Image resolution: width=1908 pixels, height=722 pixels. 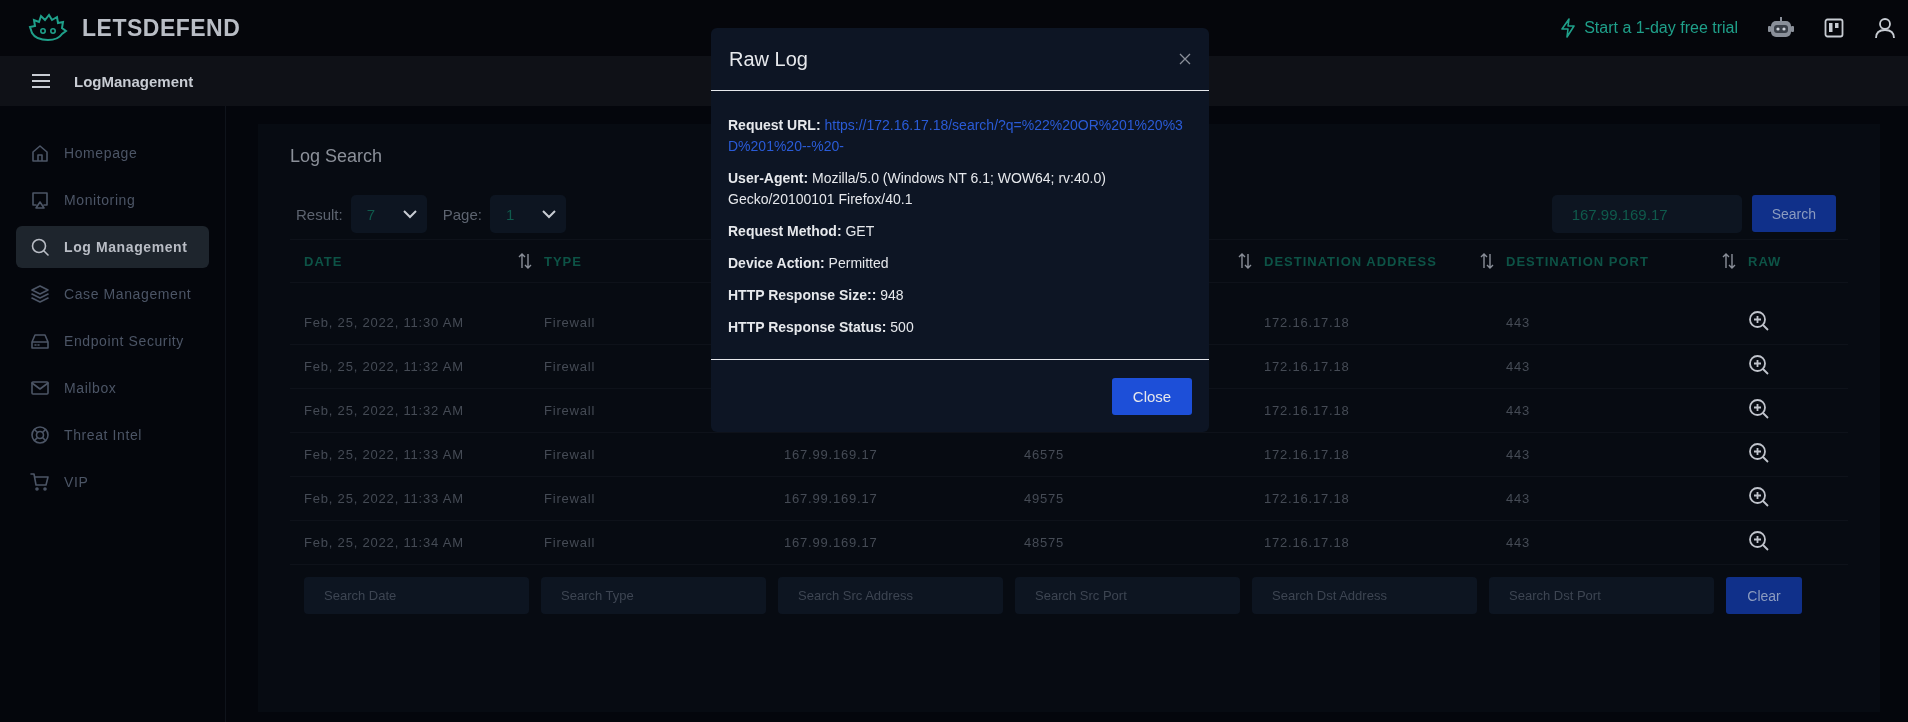 I want to click on log-field: User-Agent: Mozilla/5.0 (Windows NT 6.1; WOW64; rv:40.0) Gecko/20100101 Firefox/40.1, so click(x=960, y=189).